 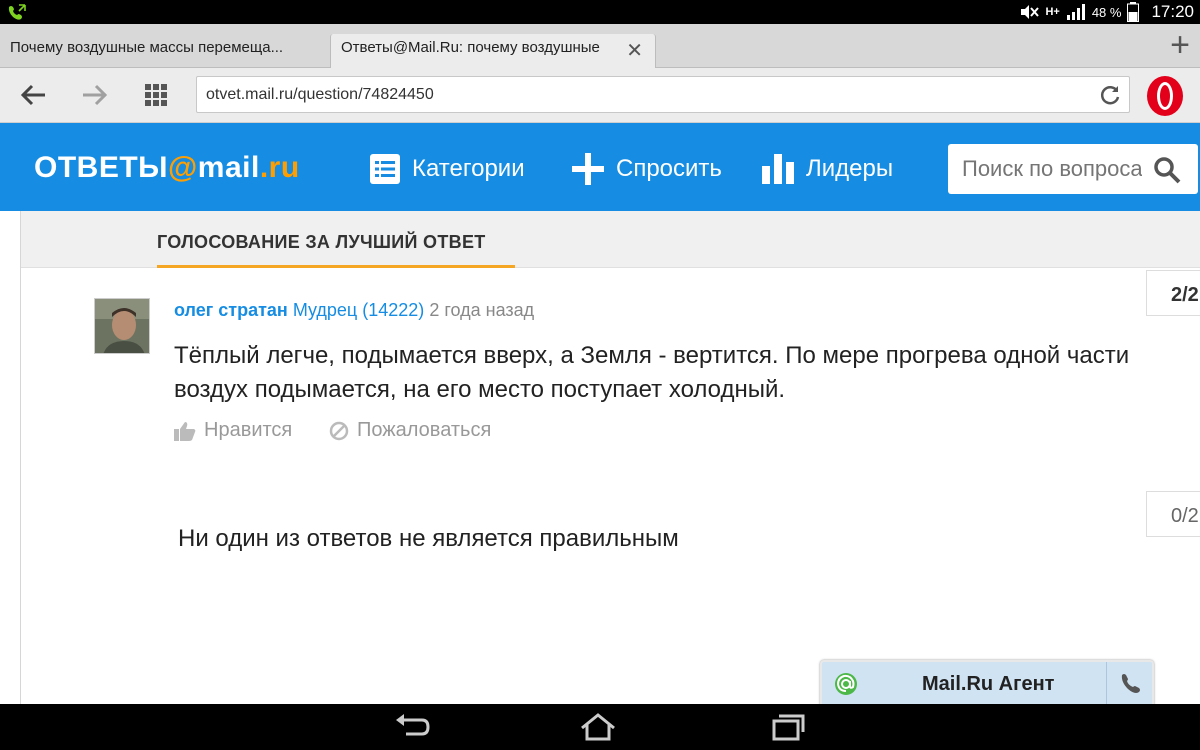 I want to click on grid-icon, so click(x=156, y=95).